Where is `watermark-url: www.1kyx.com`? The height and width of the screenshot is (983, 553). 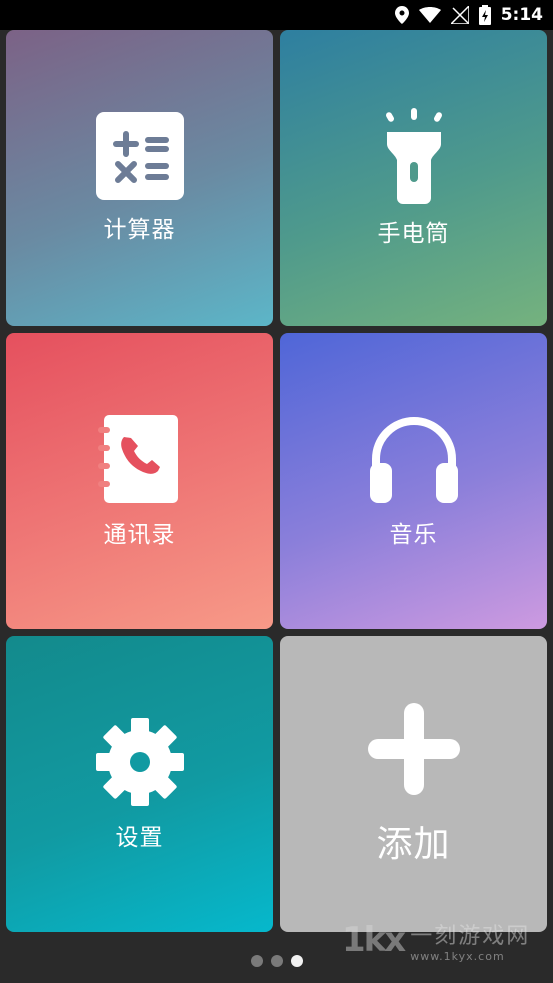 watermark-url: www.1kyx.com is located at coordinates (457, 956).